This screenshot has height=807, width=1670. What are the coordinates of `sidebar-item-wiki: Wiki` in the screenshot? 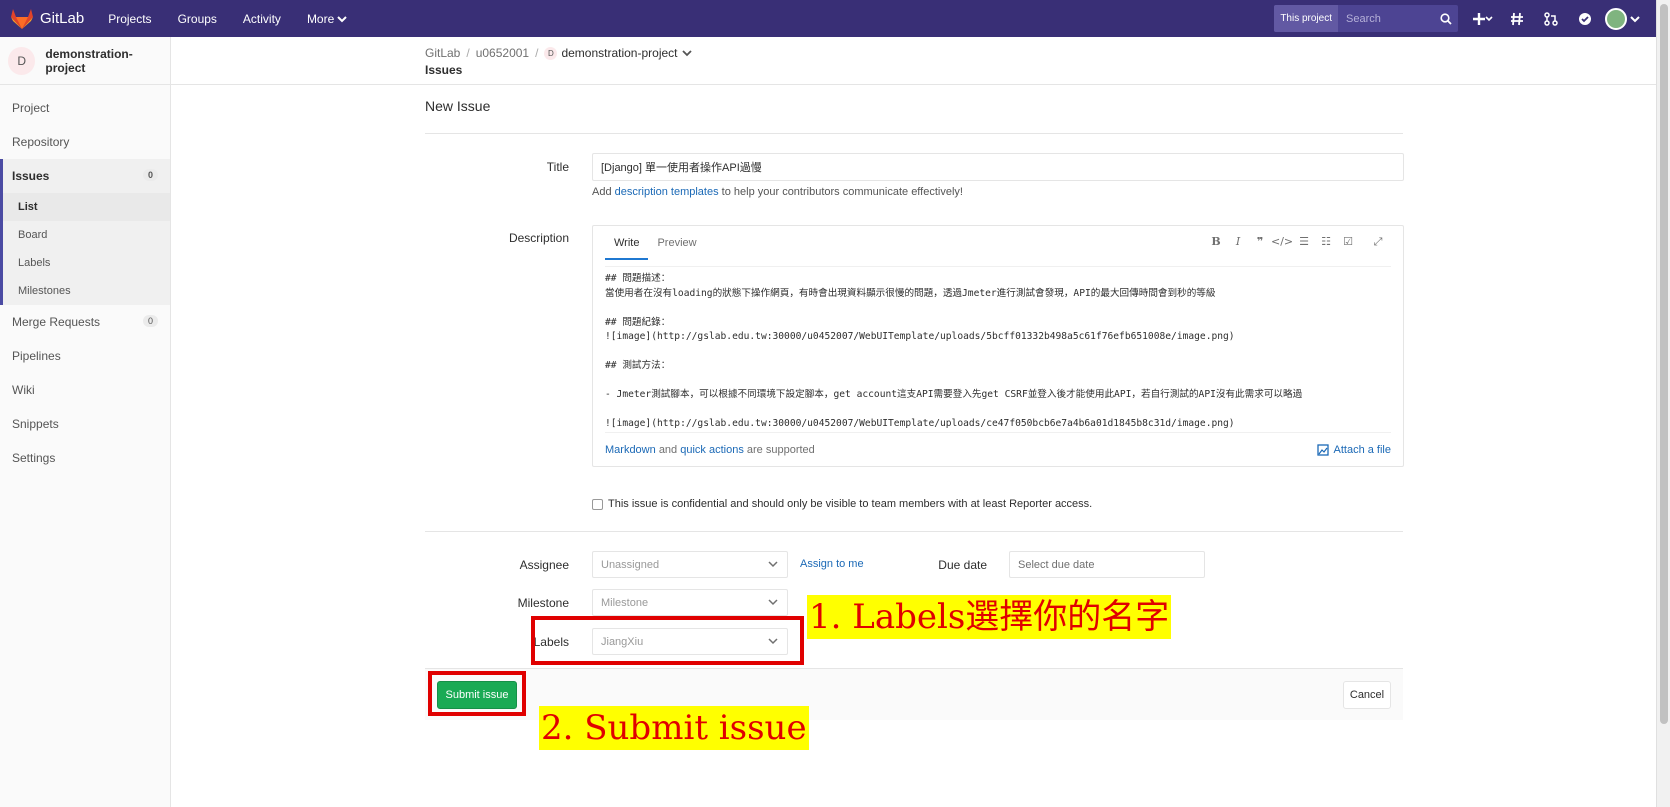 It's located at (85, 390).